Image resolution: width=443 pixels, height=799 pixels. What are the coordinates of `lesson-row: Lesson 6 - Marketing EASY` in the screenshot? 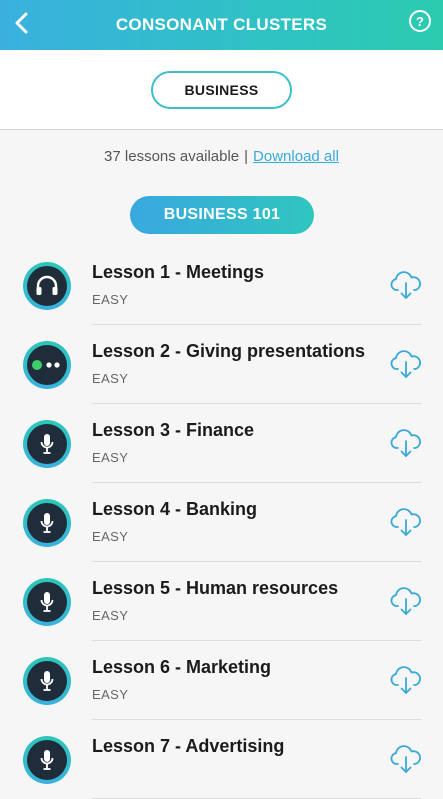 It's located at (221, 680).